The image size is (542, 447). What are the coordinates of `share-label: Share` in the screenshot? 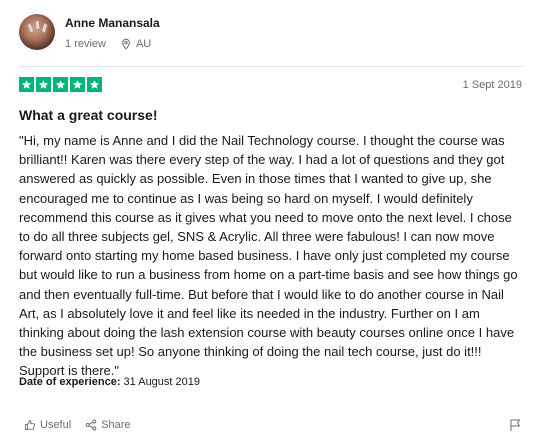 It's located at (116, 425).